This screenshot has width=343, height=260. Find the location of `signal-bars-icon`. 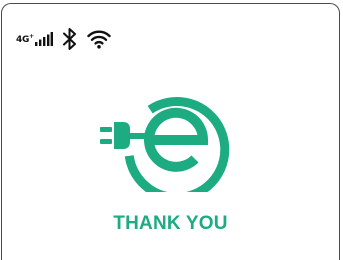

signal-bars-icon is located at coordinates (43, 39).